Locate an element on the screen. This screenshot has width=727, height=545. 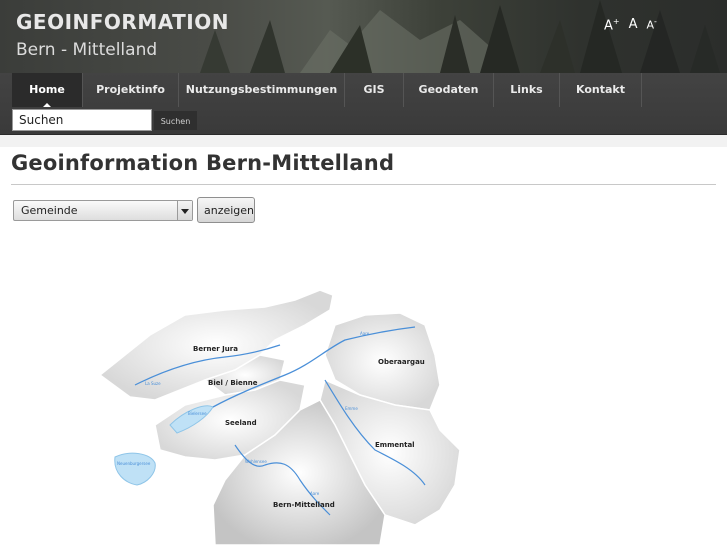
label-bielersee: Bielersee is located at coordinates (197, 413).